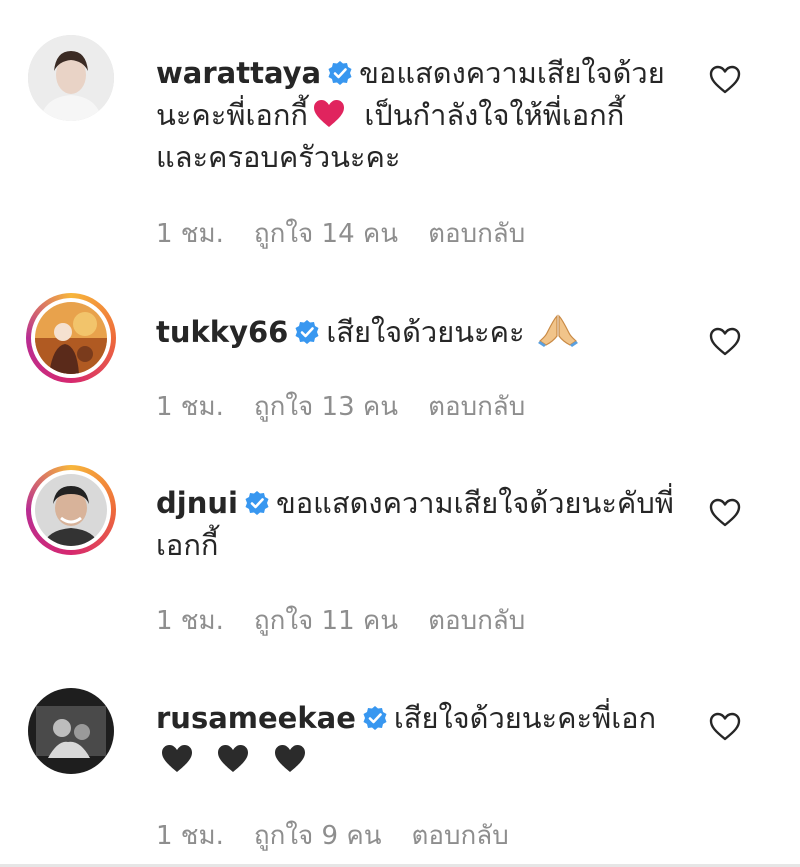  I want to click on comment-meta: 1 ชม. ถูกใจ 14 คน ตอบกลับ, so click(355, 233).